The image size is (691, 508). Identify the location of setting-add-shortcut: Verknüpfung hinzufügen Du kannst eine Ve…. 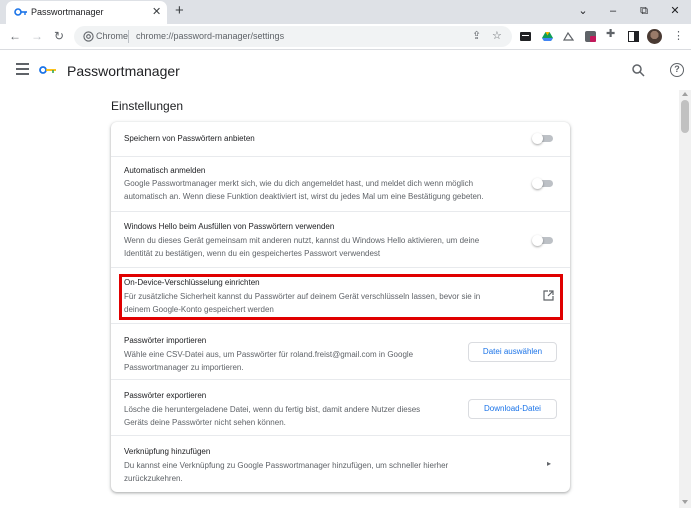
(340, 463).